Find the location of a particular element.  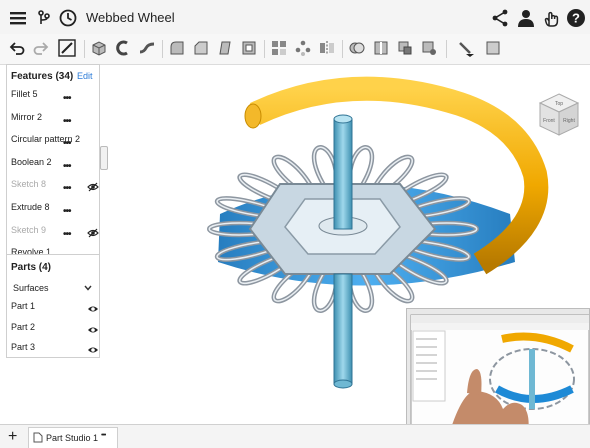

undo-icon is located at coordinates (17, 48).